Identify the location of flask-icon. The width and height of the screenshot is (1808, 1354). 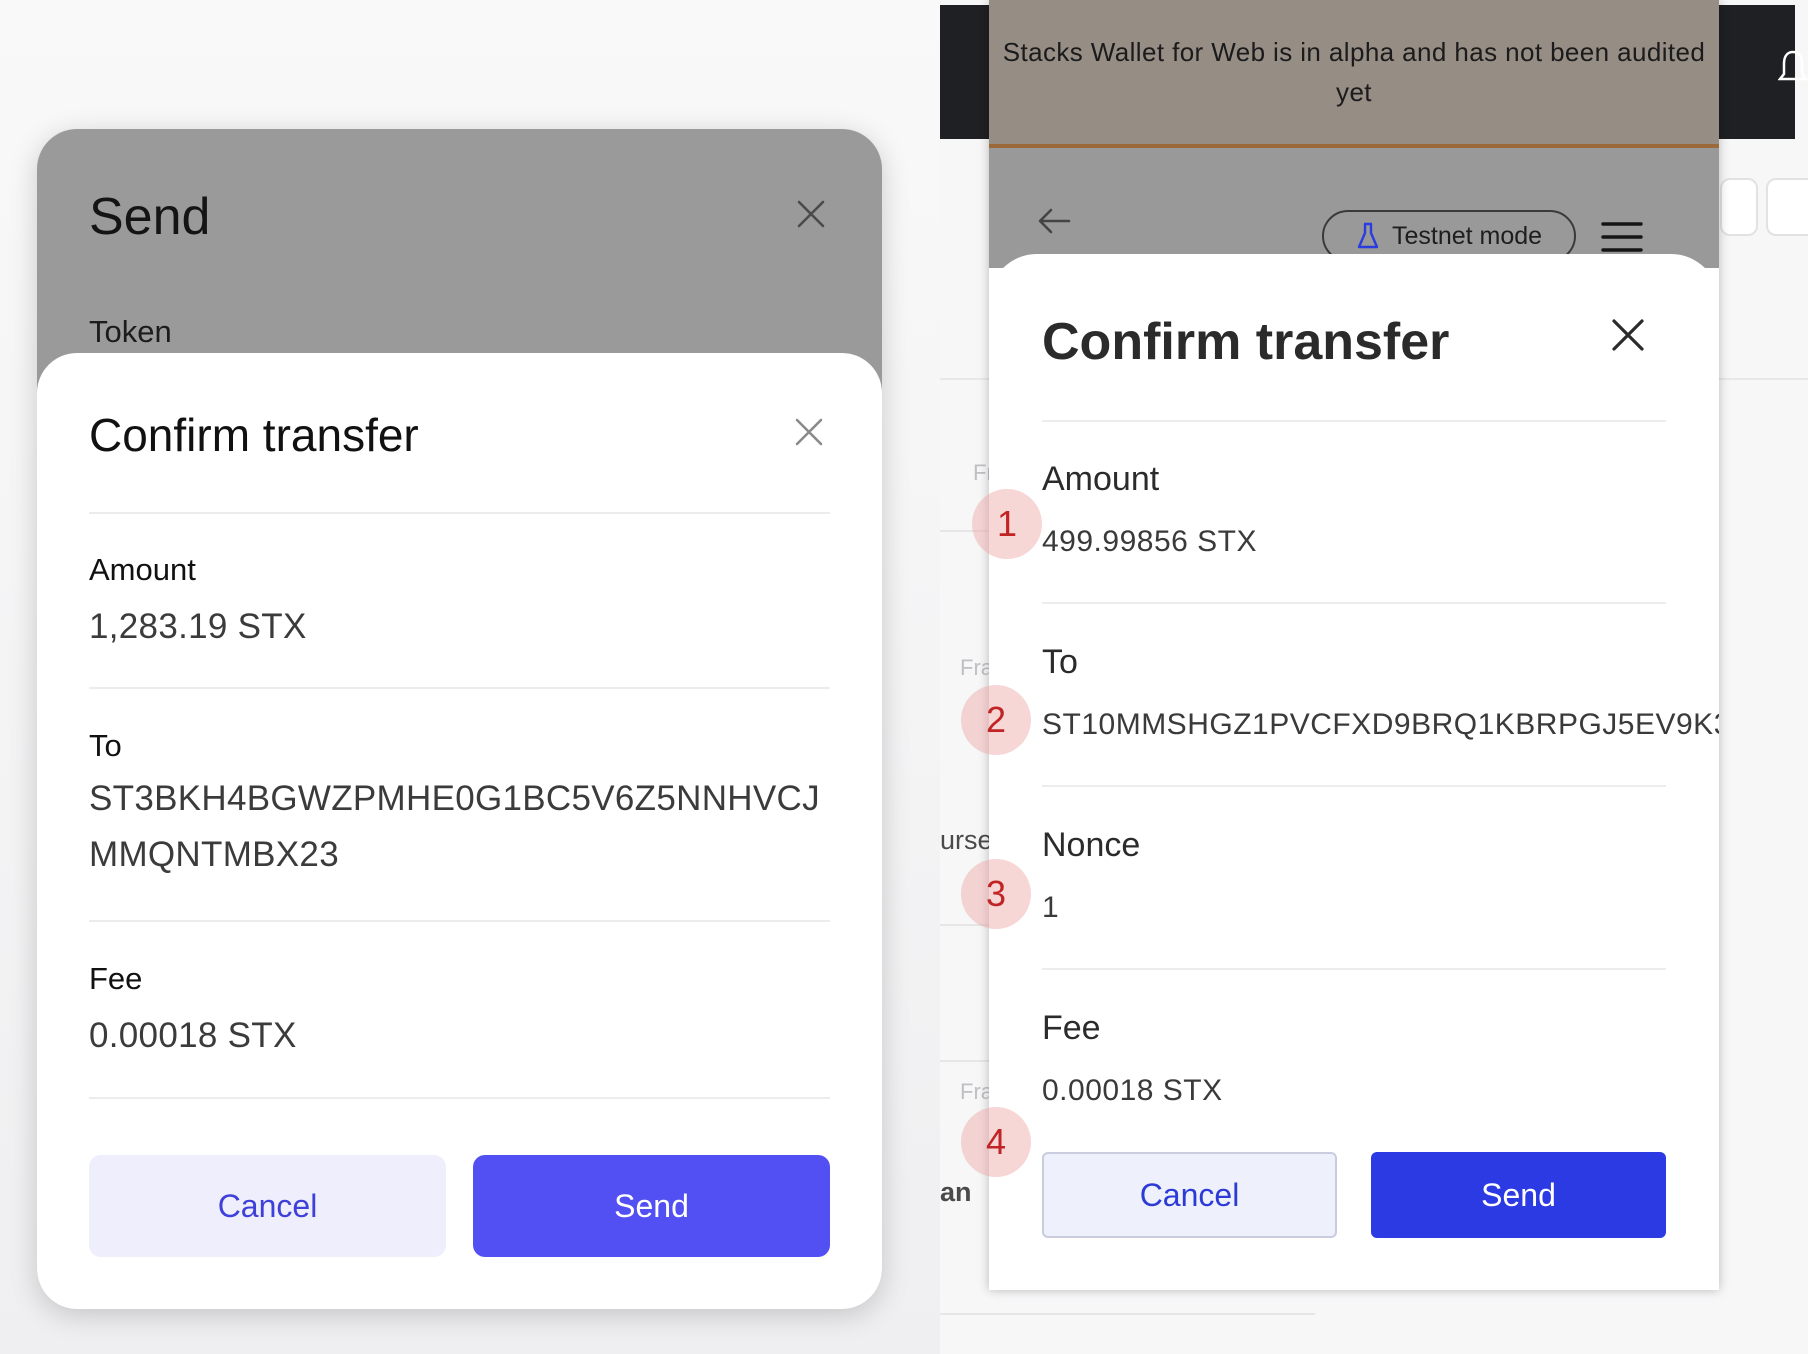
(1368, 235).